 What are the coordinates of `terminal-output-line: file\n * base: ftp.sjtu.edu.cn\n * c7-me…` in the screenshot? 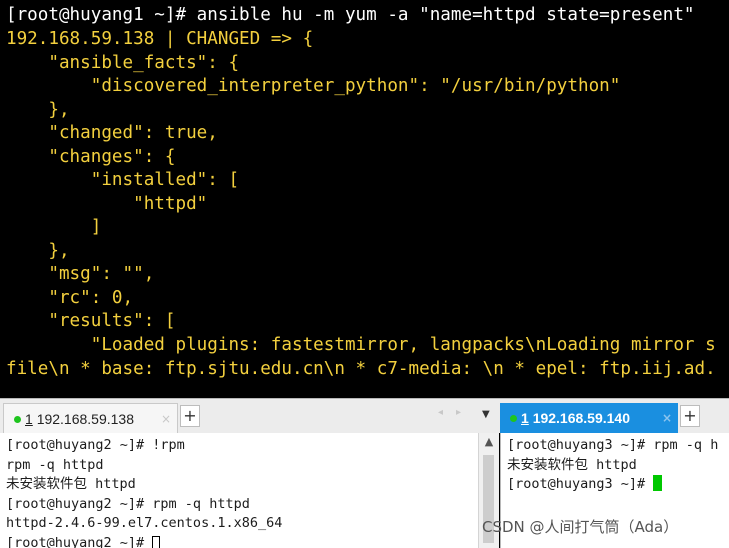 It's located at (361, 369).